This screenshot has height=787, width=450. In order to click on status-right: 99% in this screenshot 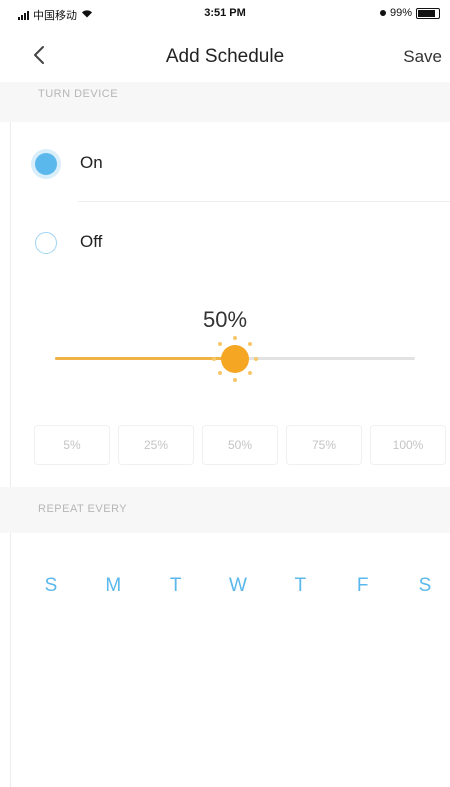, I will do `click(409, 13)`.